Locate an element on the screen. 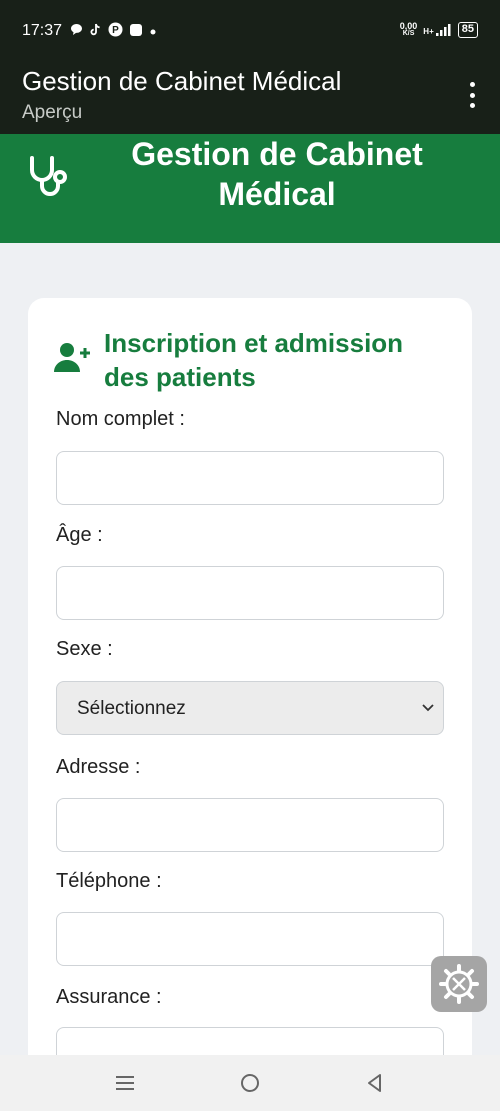 The image size is (500, 1111). full-name-input is located at coordinates (250, 478).